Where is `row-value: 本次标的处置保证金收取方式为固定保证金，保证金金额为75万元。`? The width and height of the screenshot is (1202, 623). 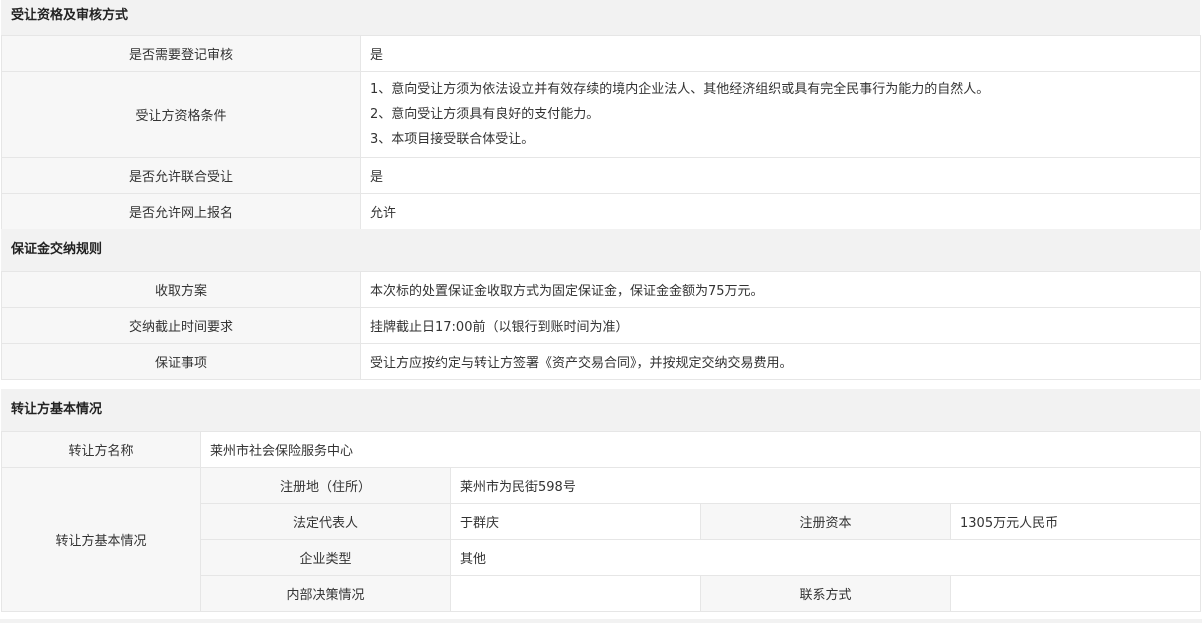 row-value: 本次标的处置保证金收取方式为固定保证金，保证金金额为75万元。 is located at coordinates (780, 289).